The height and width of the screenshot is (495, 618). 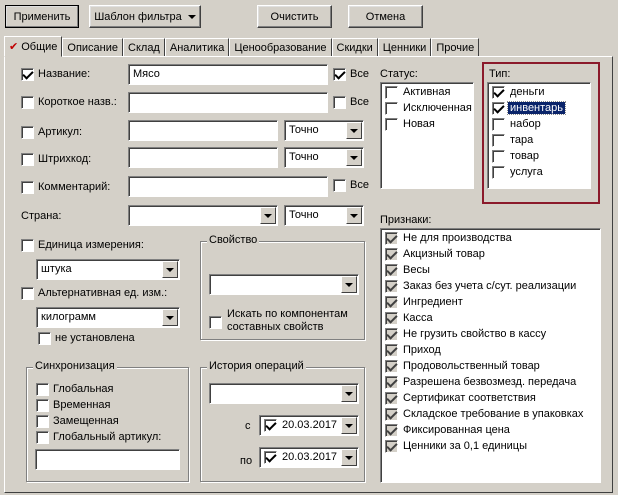 I want to click on list-item: Фиксированная цена, so click(x=490, y=431).